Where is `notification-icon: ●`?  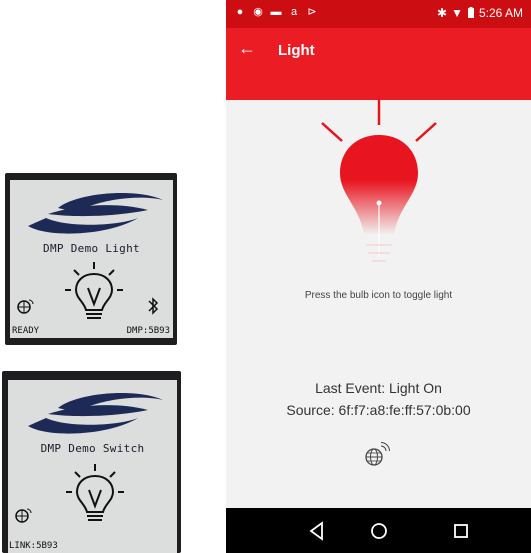
notification-icon: ● is located at coordinates (240, 12).